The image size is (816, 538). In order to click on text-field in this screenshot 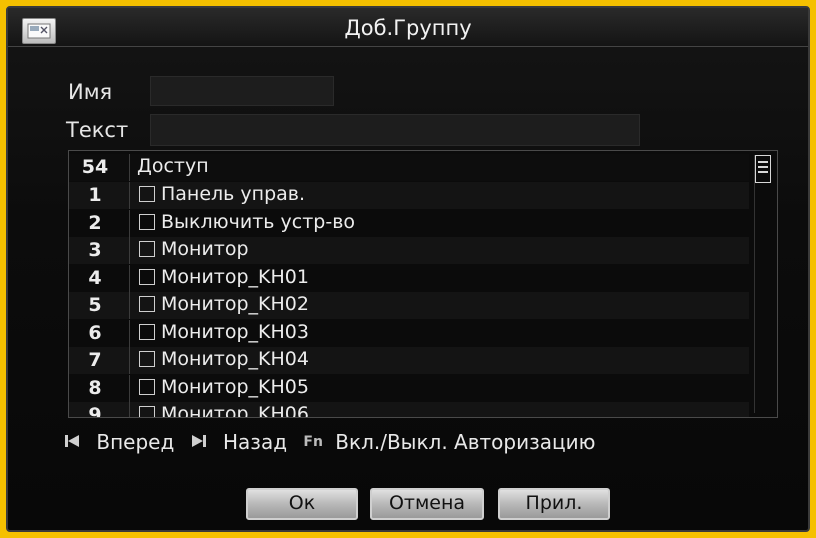, I will do `click(395, 130)`.